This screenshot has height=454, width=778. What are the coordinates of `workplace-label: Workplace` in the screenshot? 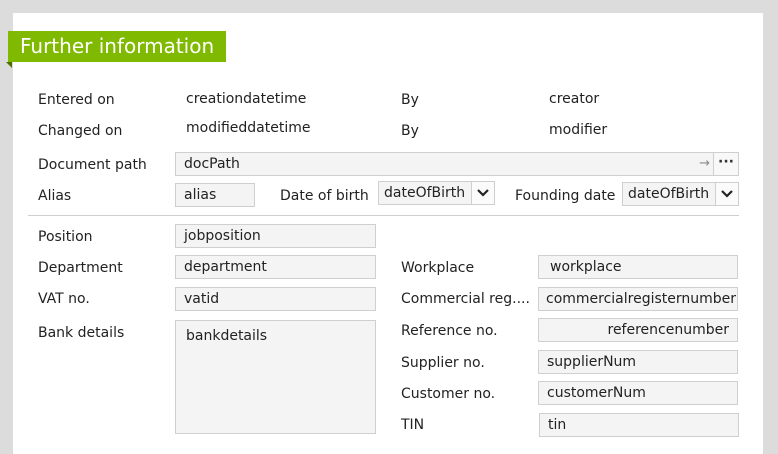 It's located at (438, 268).